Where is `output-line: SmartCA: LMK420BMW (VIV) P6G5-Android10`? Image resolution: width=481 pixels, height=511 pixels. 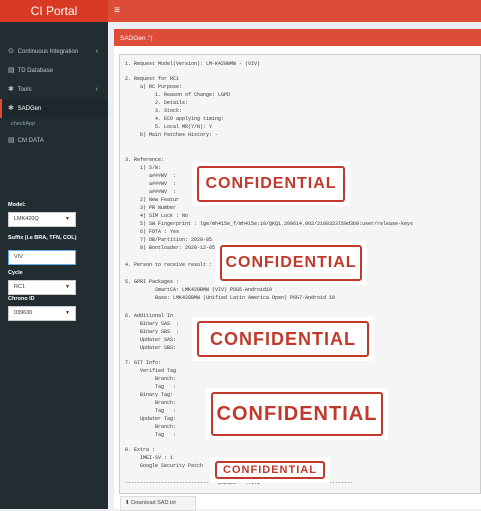 output-line: SmartCA: LMK420BMW (VIV) P6G5-Android10 is located at coordinates (199, 290).